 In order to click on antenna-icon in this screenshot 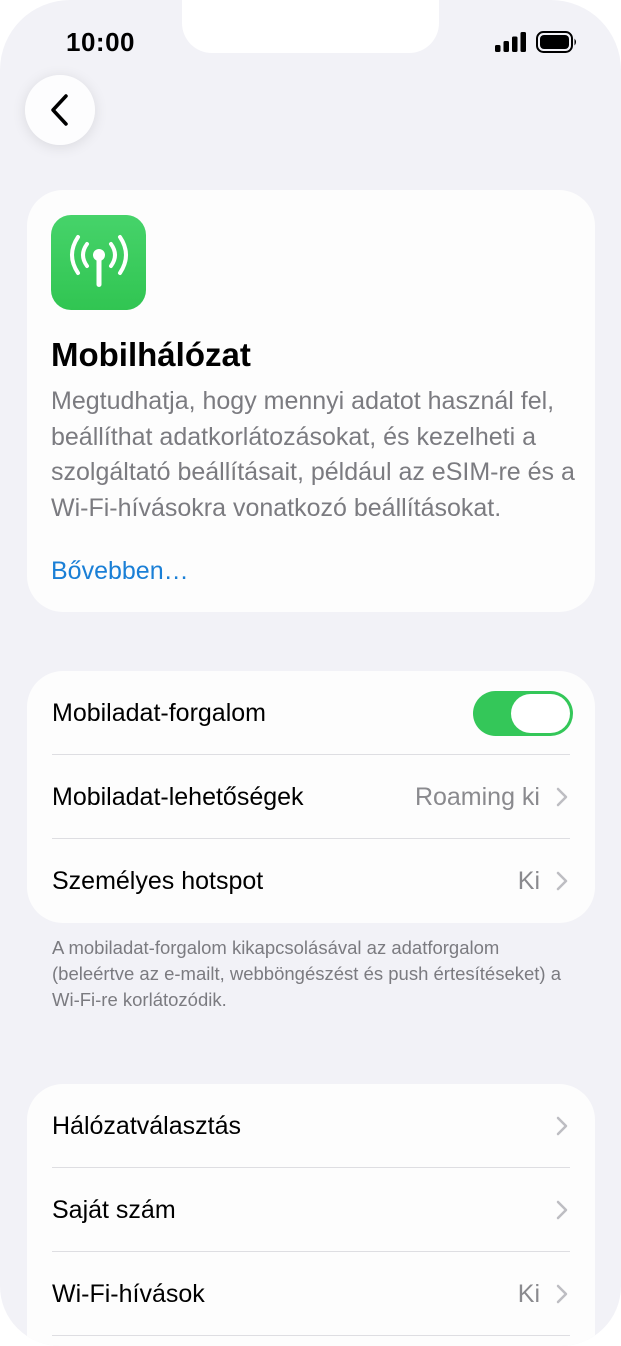, I will do `click(98, 260)`.